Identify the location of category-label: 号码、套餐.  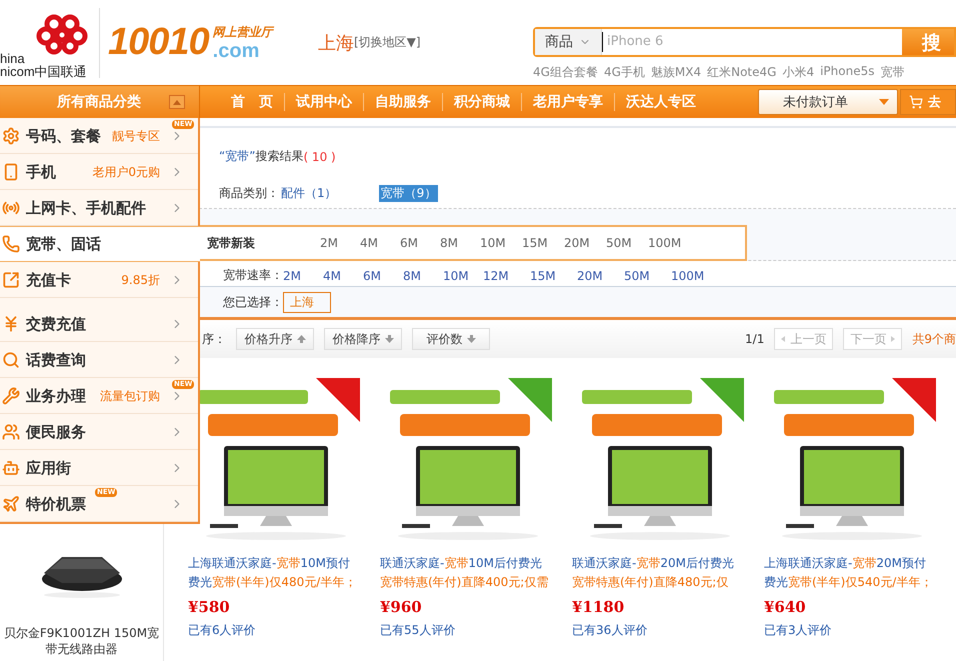
(63, 136).